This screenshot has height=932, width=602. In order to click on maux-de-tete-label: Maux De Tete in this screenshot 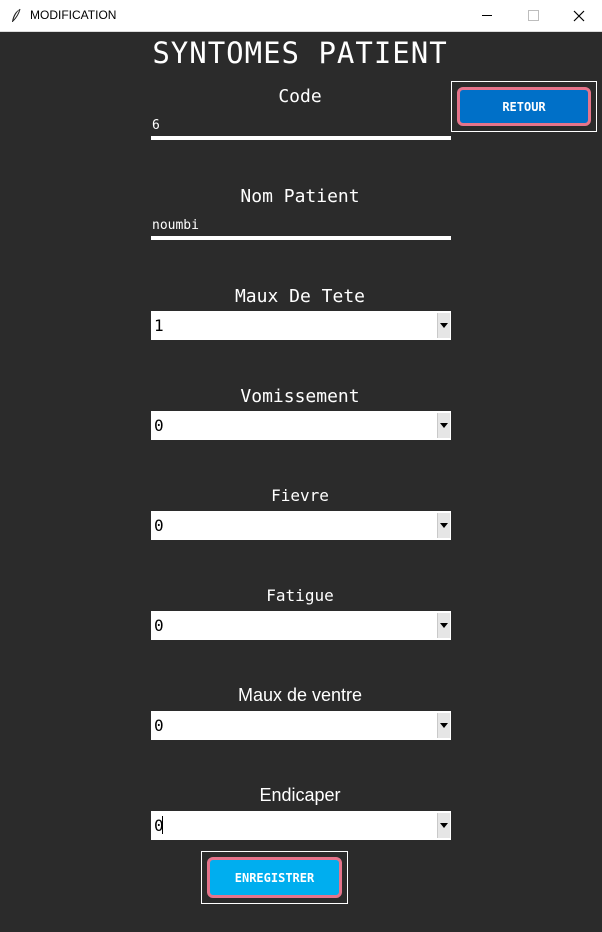, I will do `click(300, 296)`.